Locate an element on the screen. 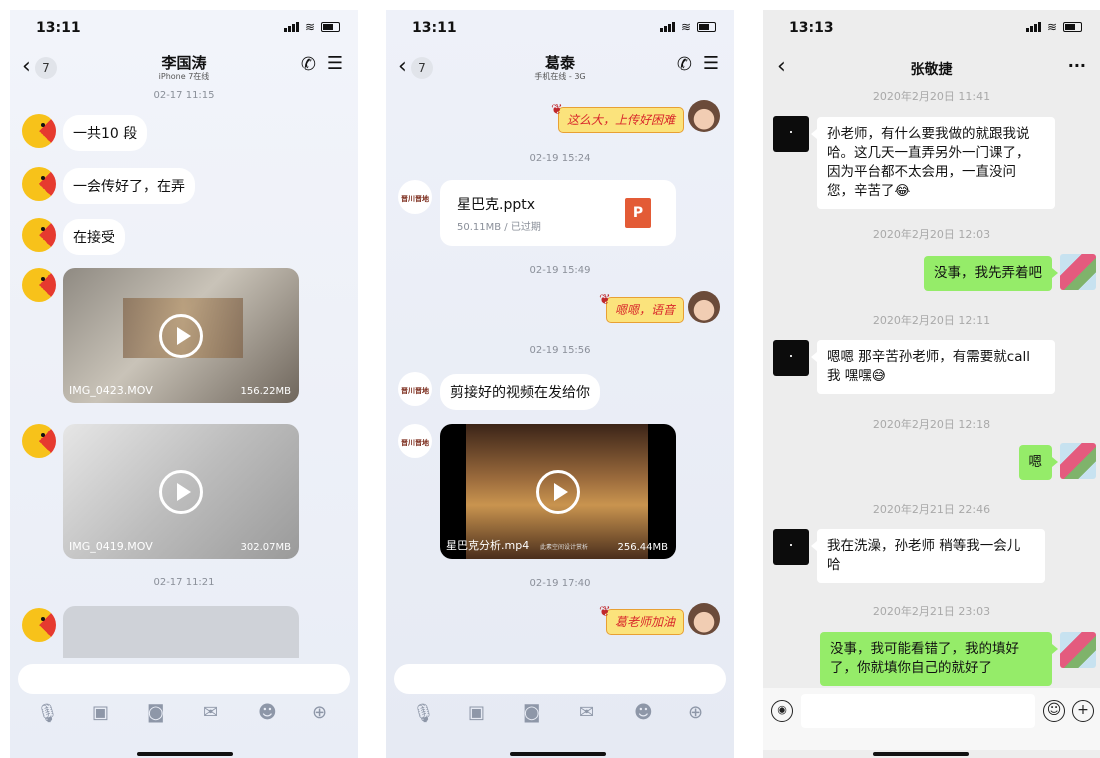 The width and height of the screenshot is (1100, 758). emoji-icon: ☺ is located at coordinates (1054, 711).